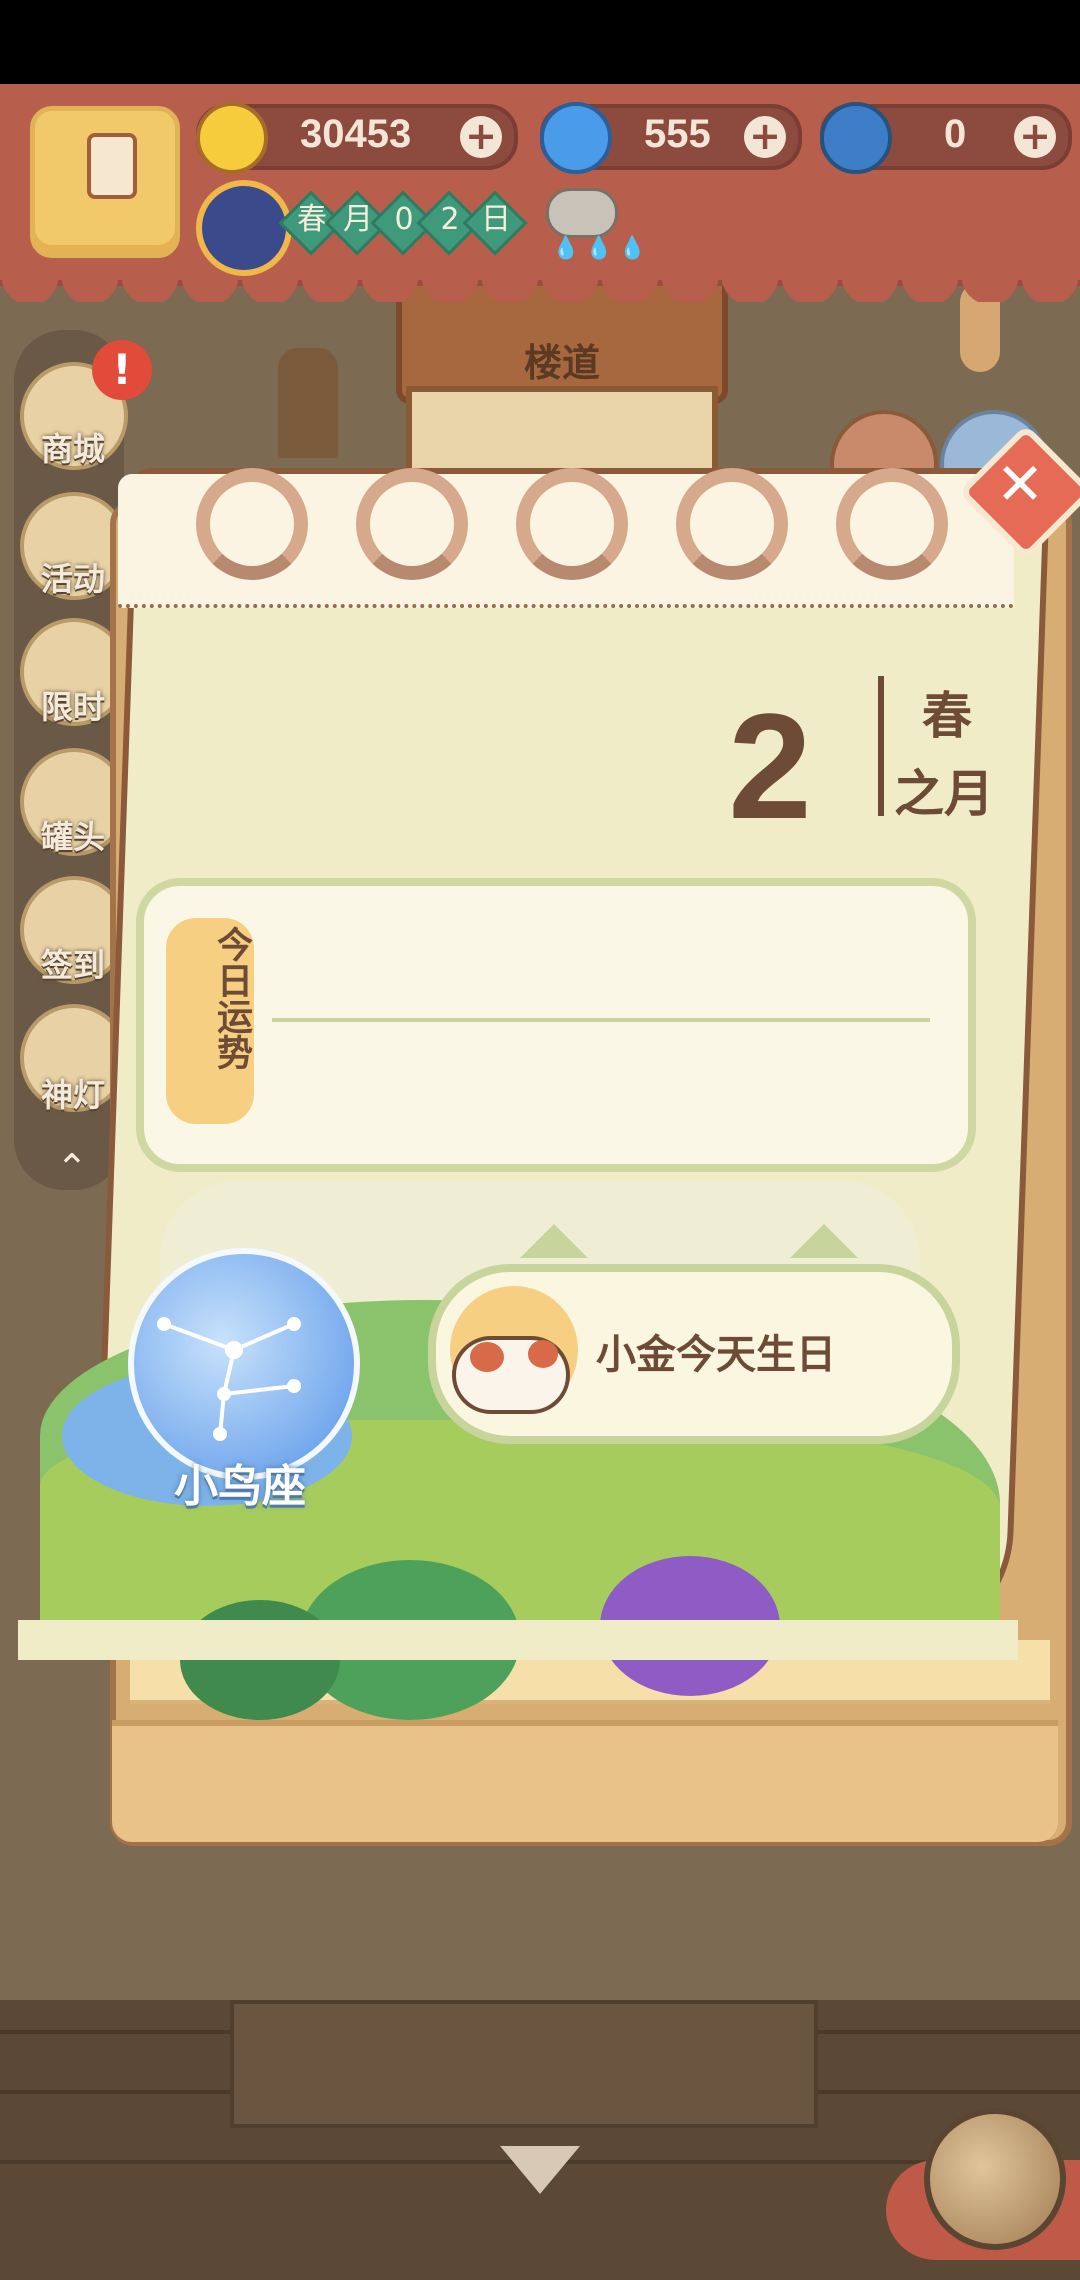  I want to click on avatar-face-icon, so click(112, 166).